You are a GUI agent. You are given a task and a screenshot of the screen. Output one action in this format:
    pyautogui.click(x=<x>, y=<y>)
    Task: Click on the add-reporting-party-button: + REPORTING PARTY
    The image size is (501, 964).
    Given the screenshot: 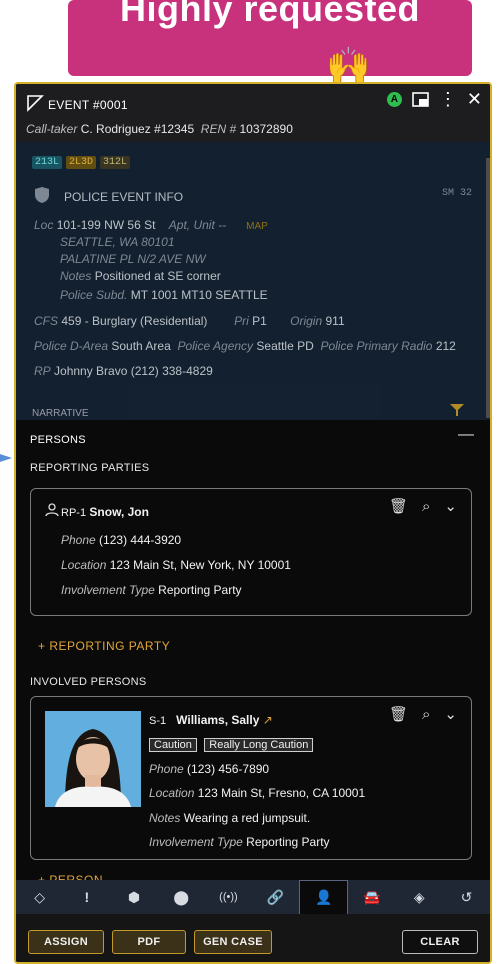 What is the action you would take?
    pyautogui.click(x=104, y=646)
    